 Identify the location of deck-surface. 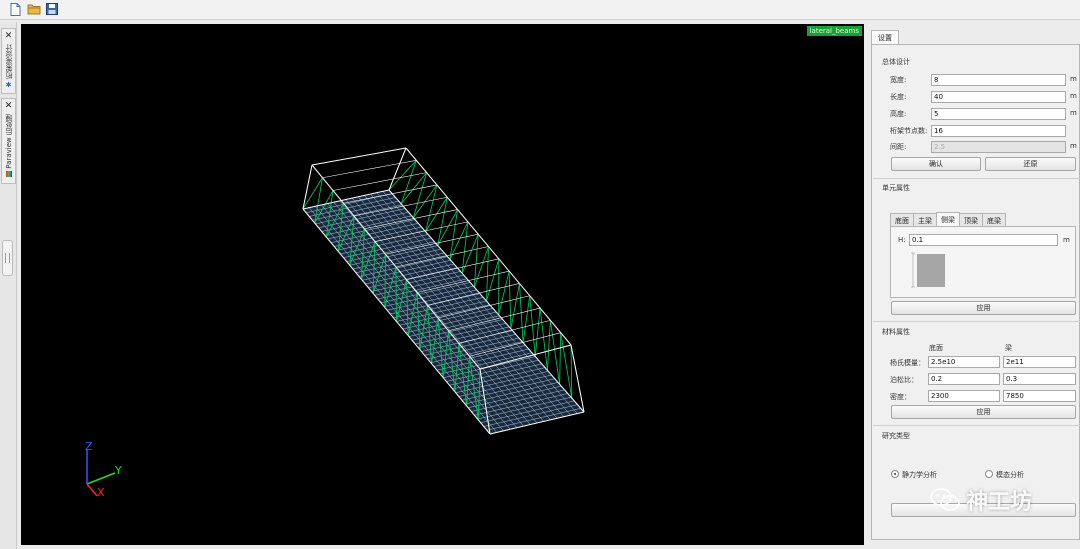
(443, 312).